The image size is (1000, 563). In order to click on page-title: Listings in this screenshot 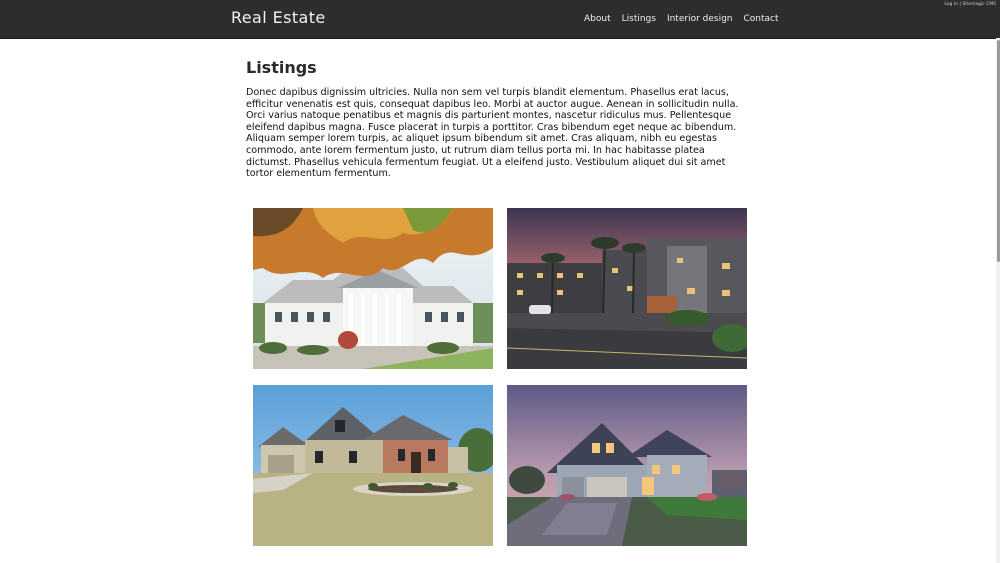, I will do `click(281, 67)`.